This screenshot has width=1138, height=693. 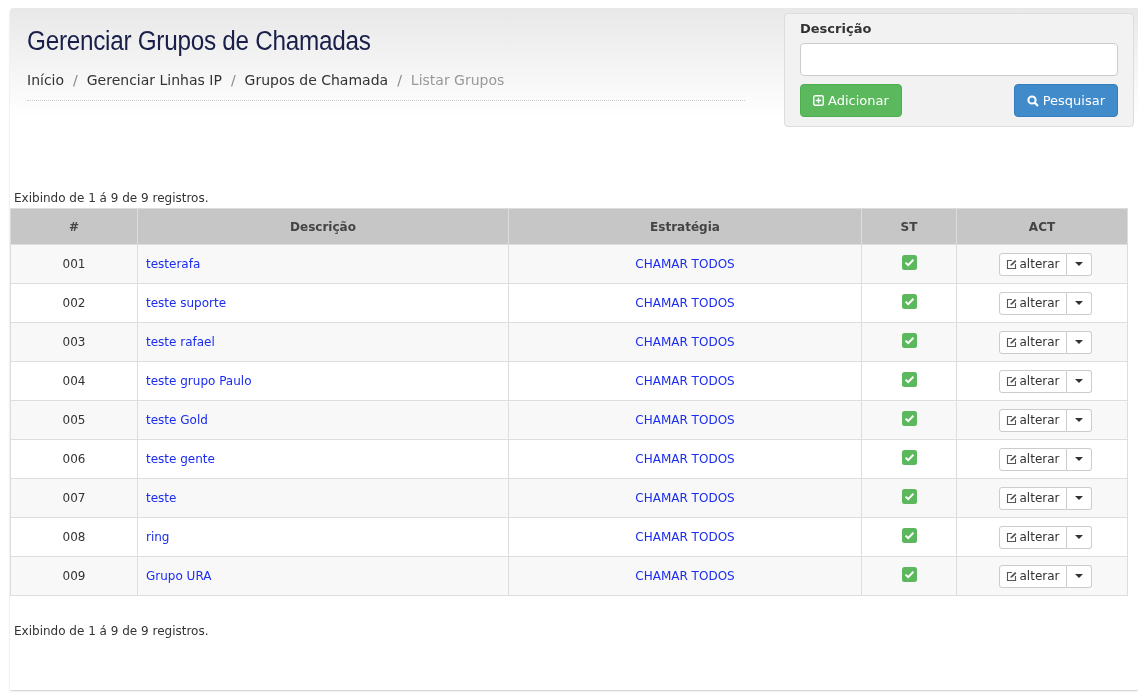 I want to click on group-link: teste suporte, so click(x=186, y=303).